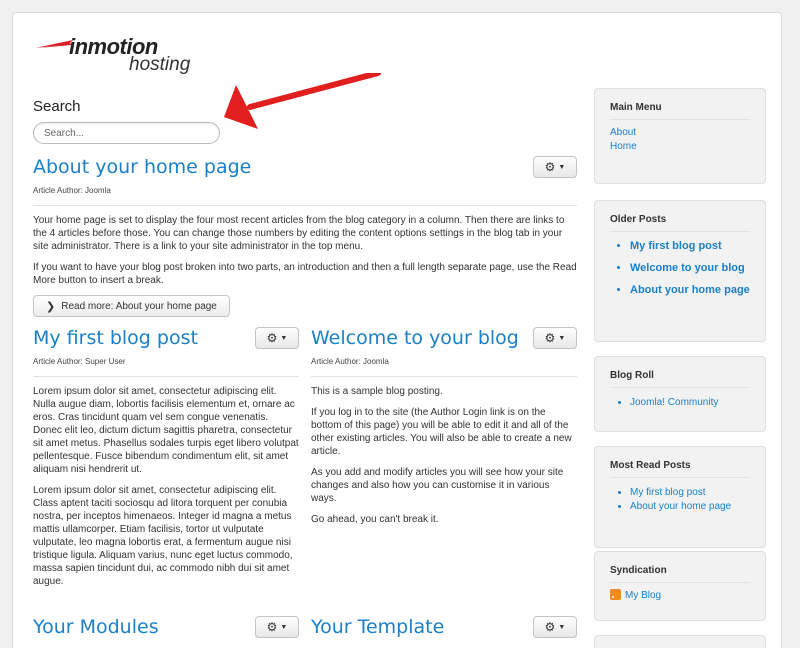 The image size is (800, 648). I want to click on site-logo: inmotion hosting, so click(114, 57).